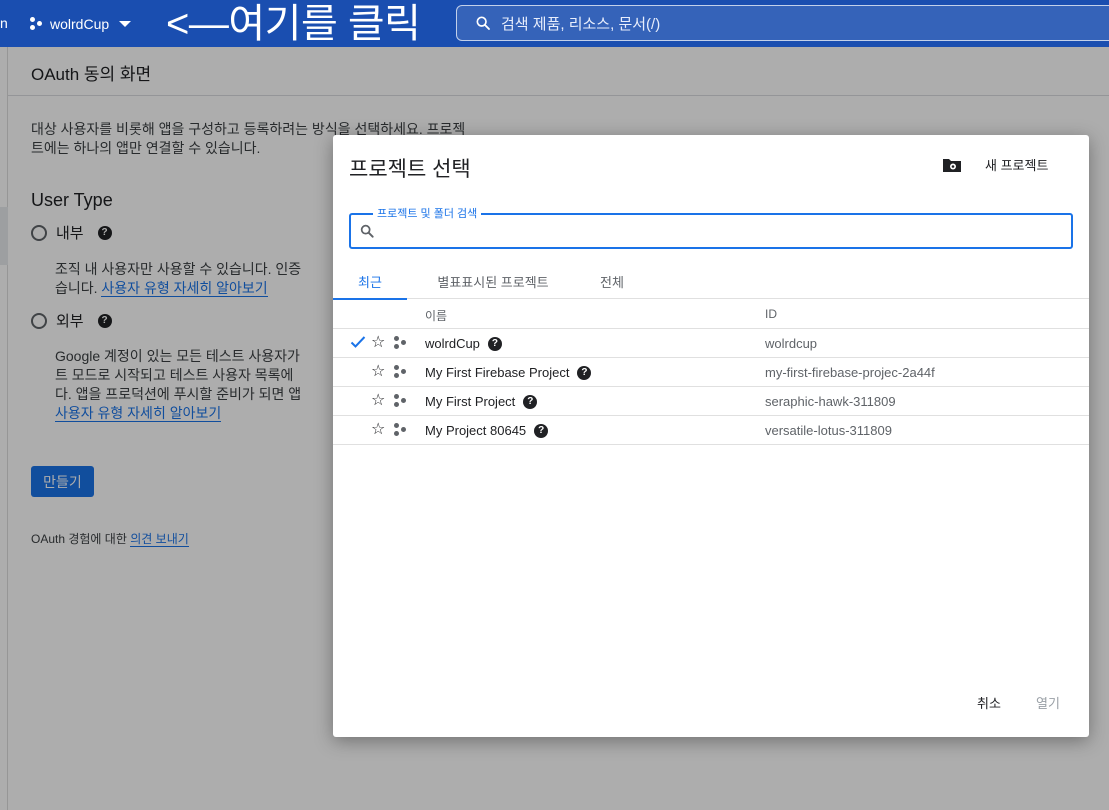  Describe the element at coordinates (989, 702) in the screenshot. I see `cancel-button: 취소` at that location.